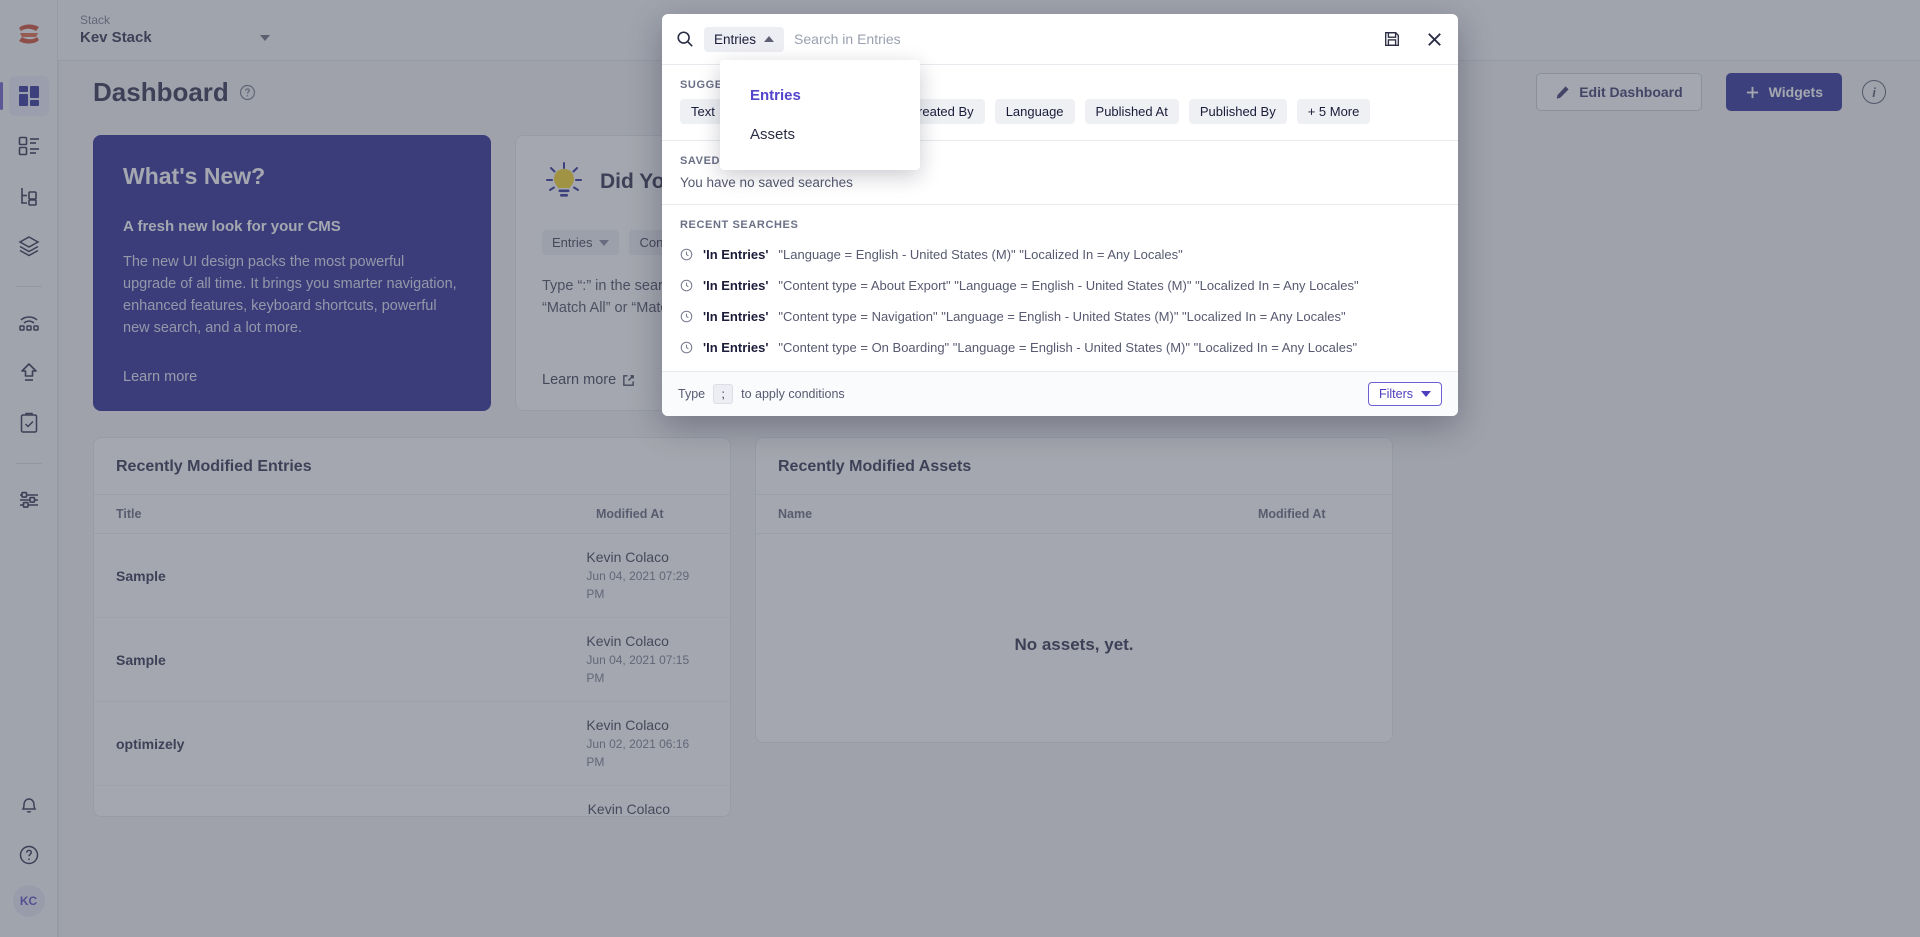  I want to click on hint-prefix: Type, so click(692, 394).